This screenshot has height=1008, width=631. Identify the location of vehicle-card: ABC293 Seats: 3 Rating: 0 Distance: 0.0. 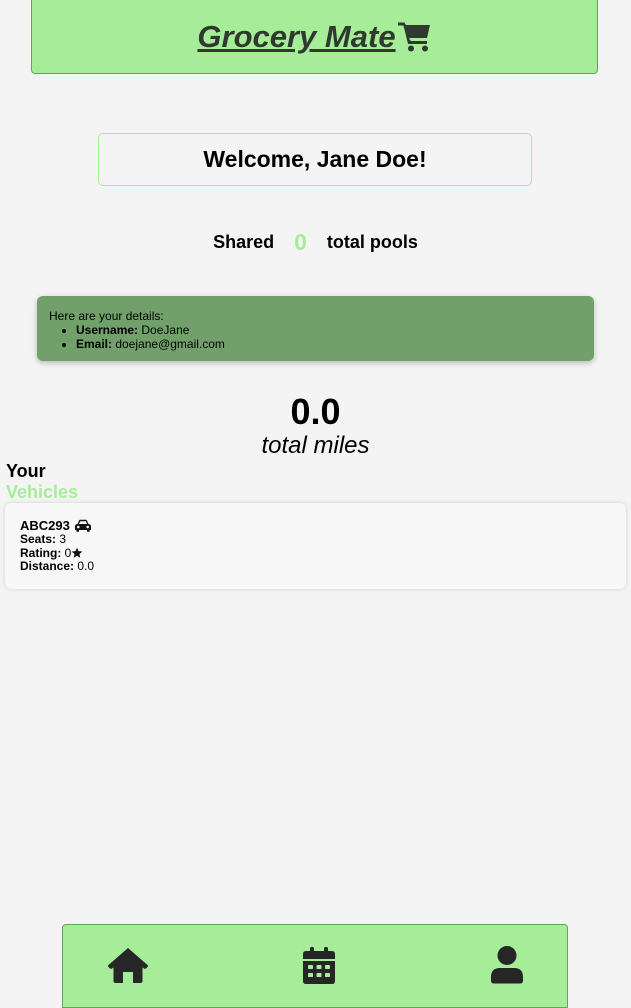
(315, 546).